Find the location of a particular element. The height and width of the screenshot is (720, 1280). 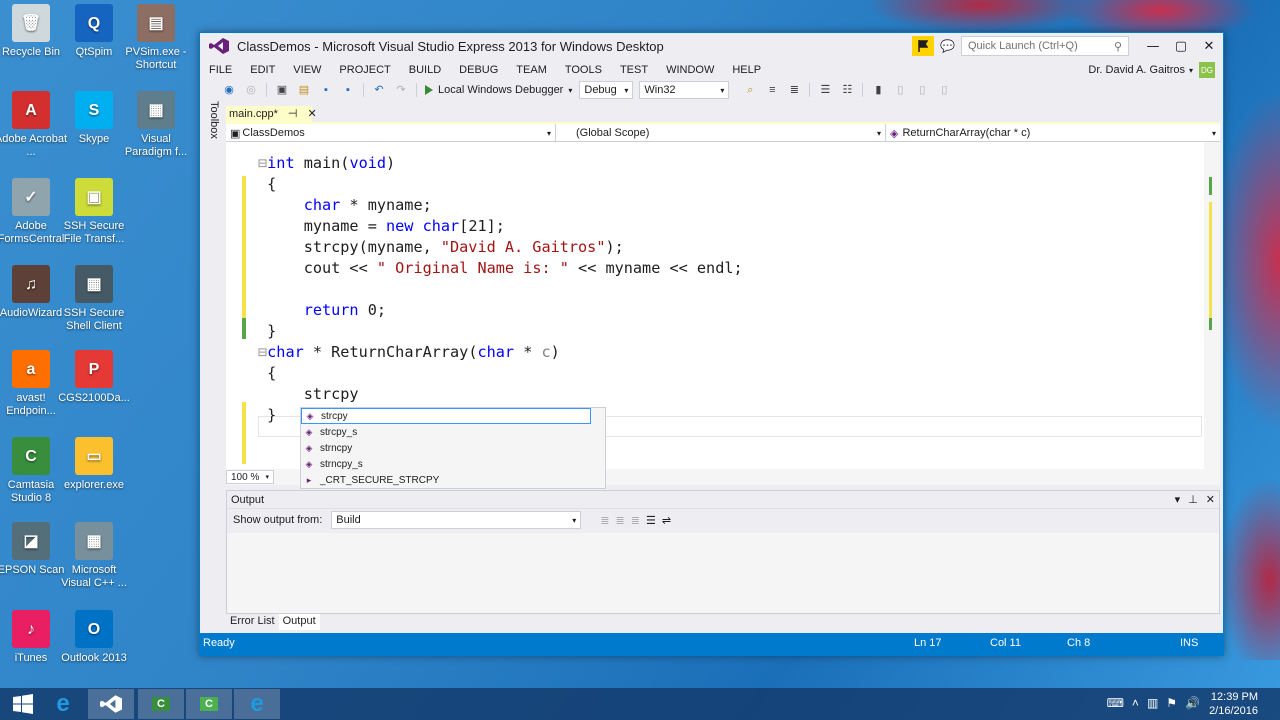

pin-icon: ⊥ is located at coordinates (1193, 499).